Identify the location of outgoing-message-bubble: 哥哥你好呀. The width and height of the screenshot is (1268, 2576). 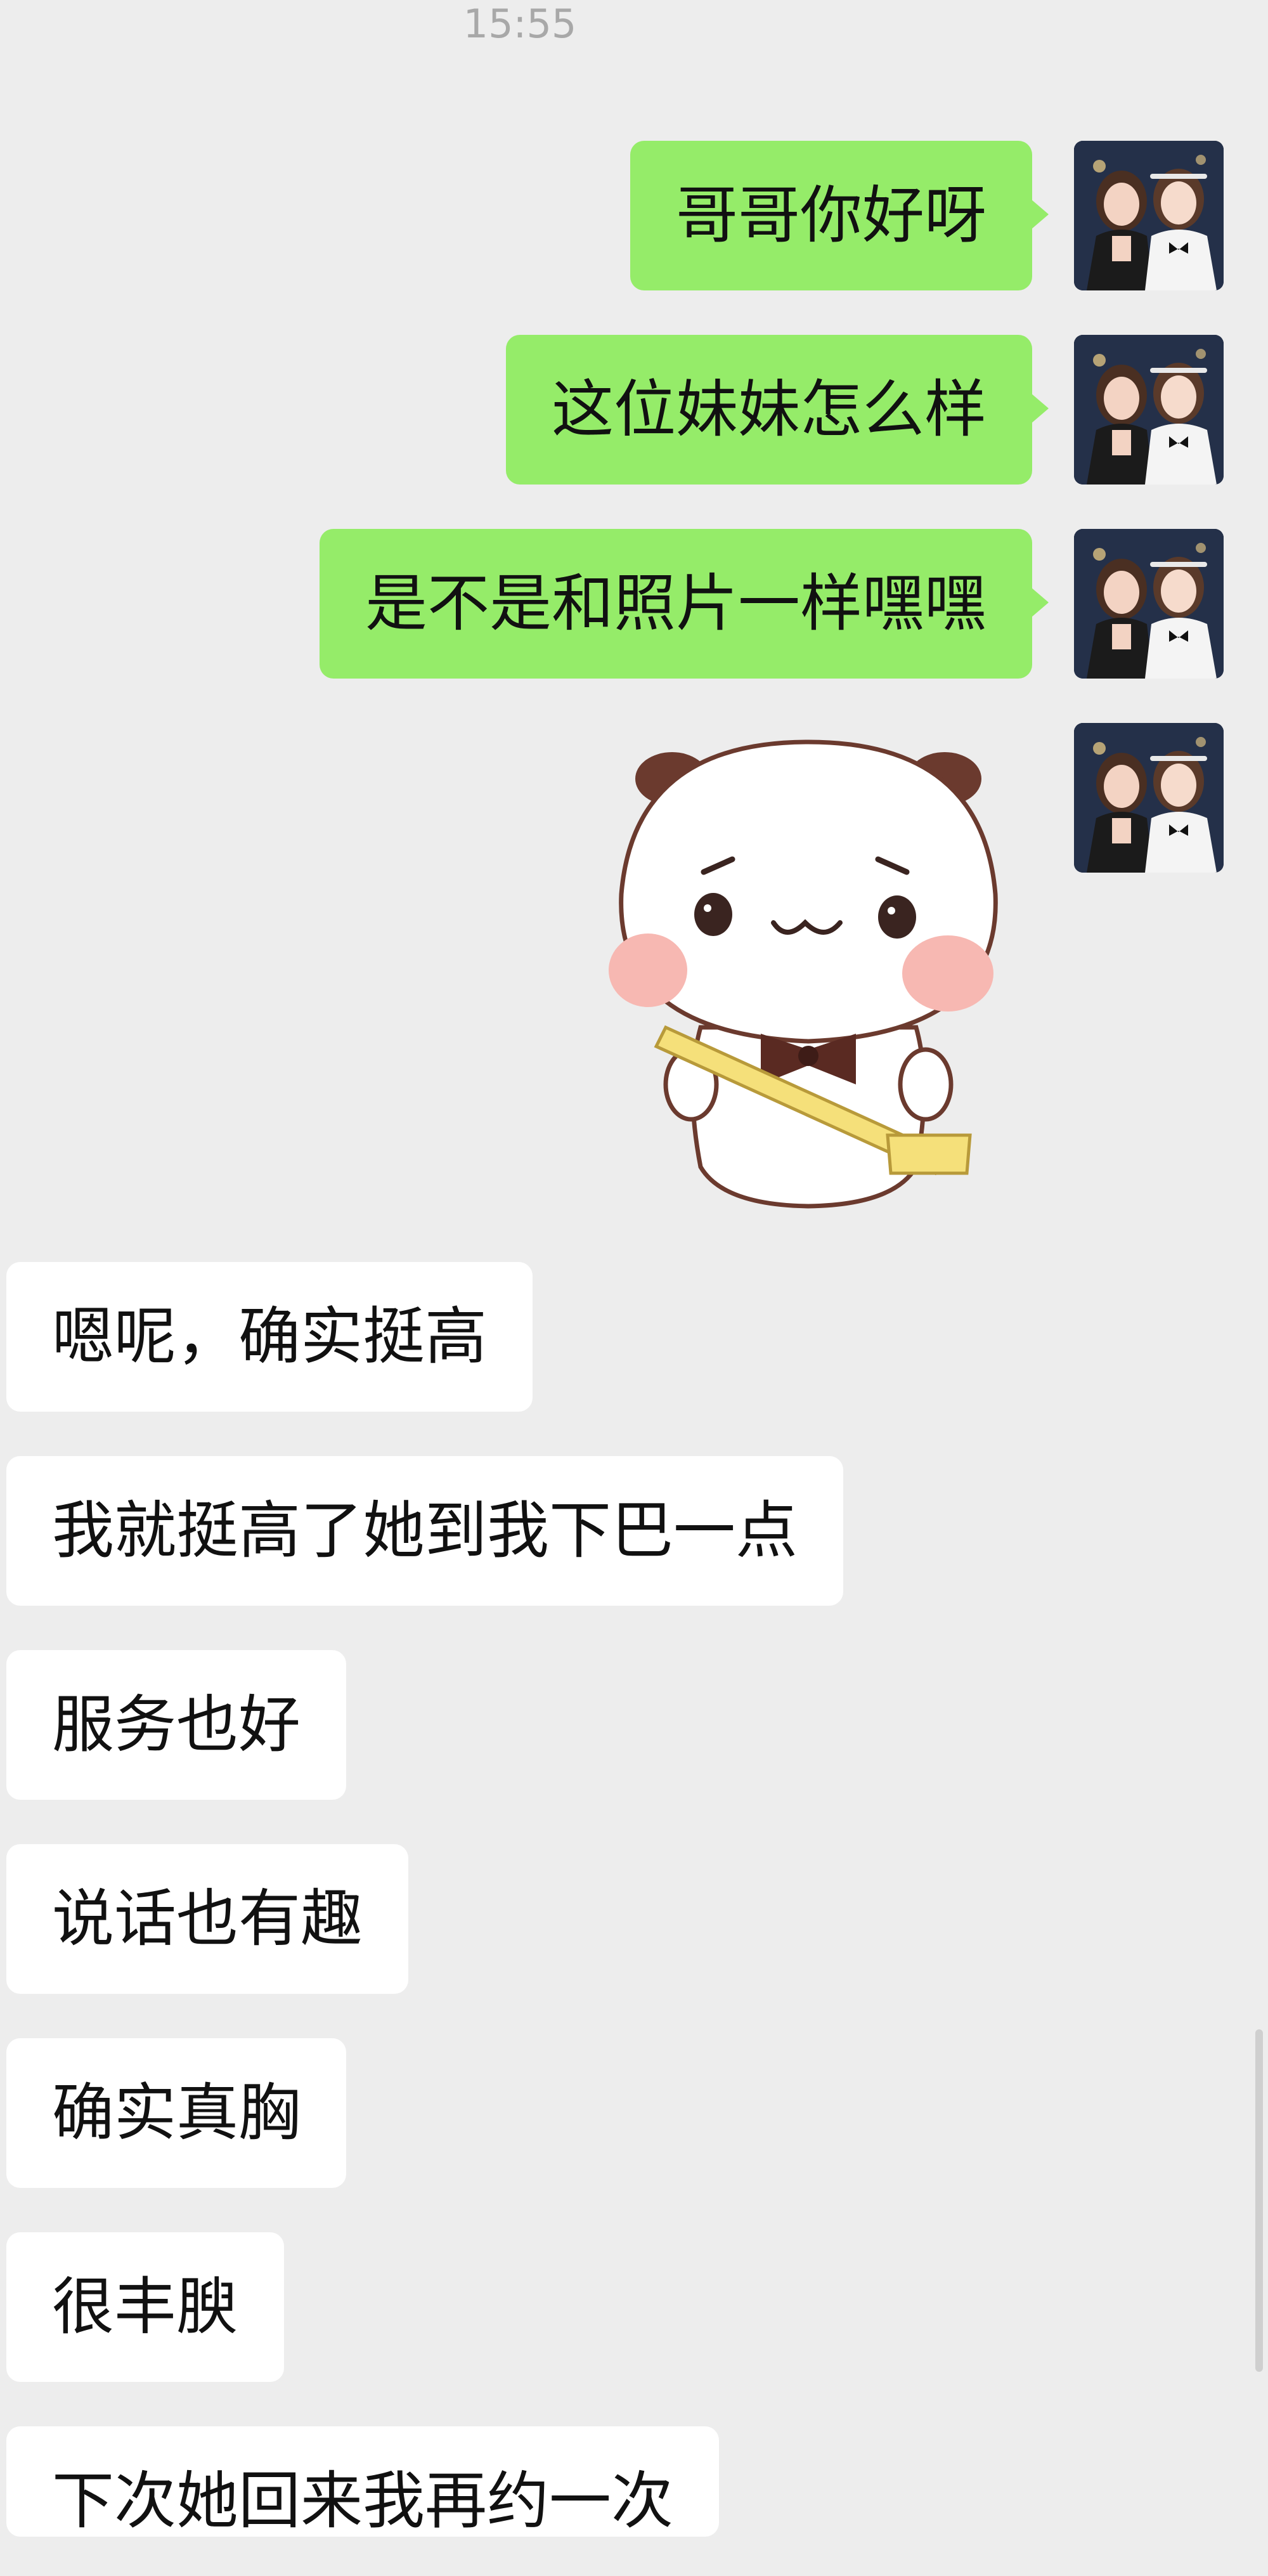
(839, 216).